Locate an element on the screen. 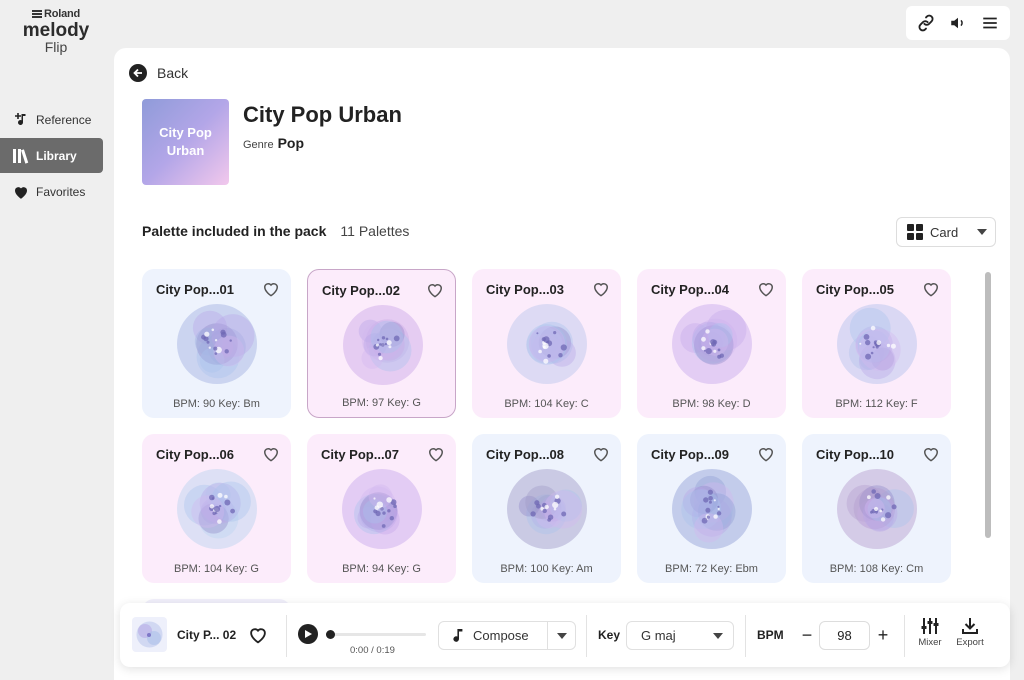 The width and height of the screenshot is (1024, 680). sidebar-item-label: Favorites is located at coordinates (61, 191).